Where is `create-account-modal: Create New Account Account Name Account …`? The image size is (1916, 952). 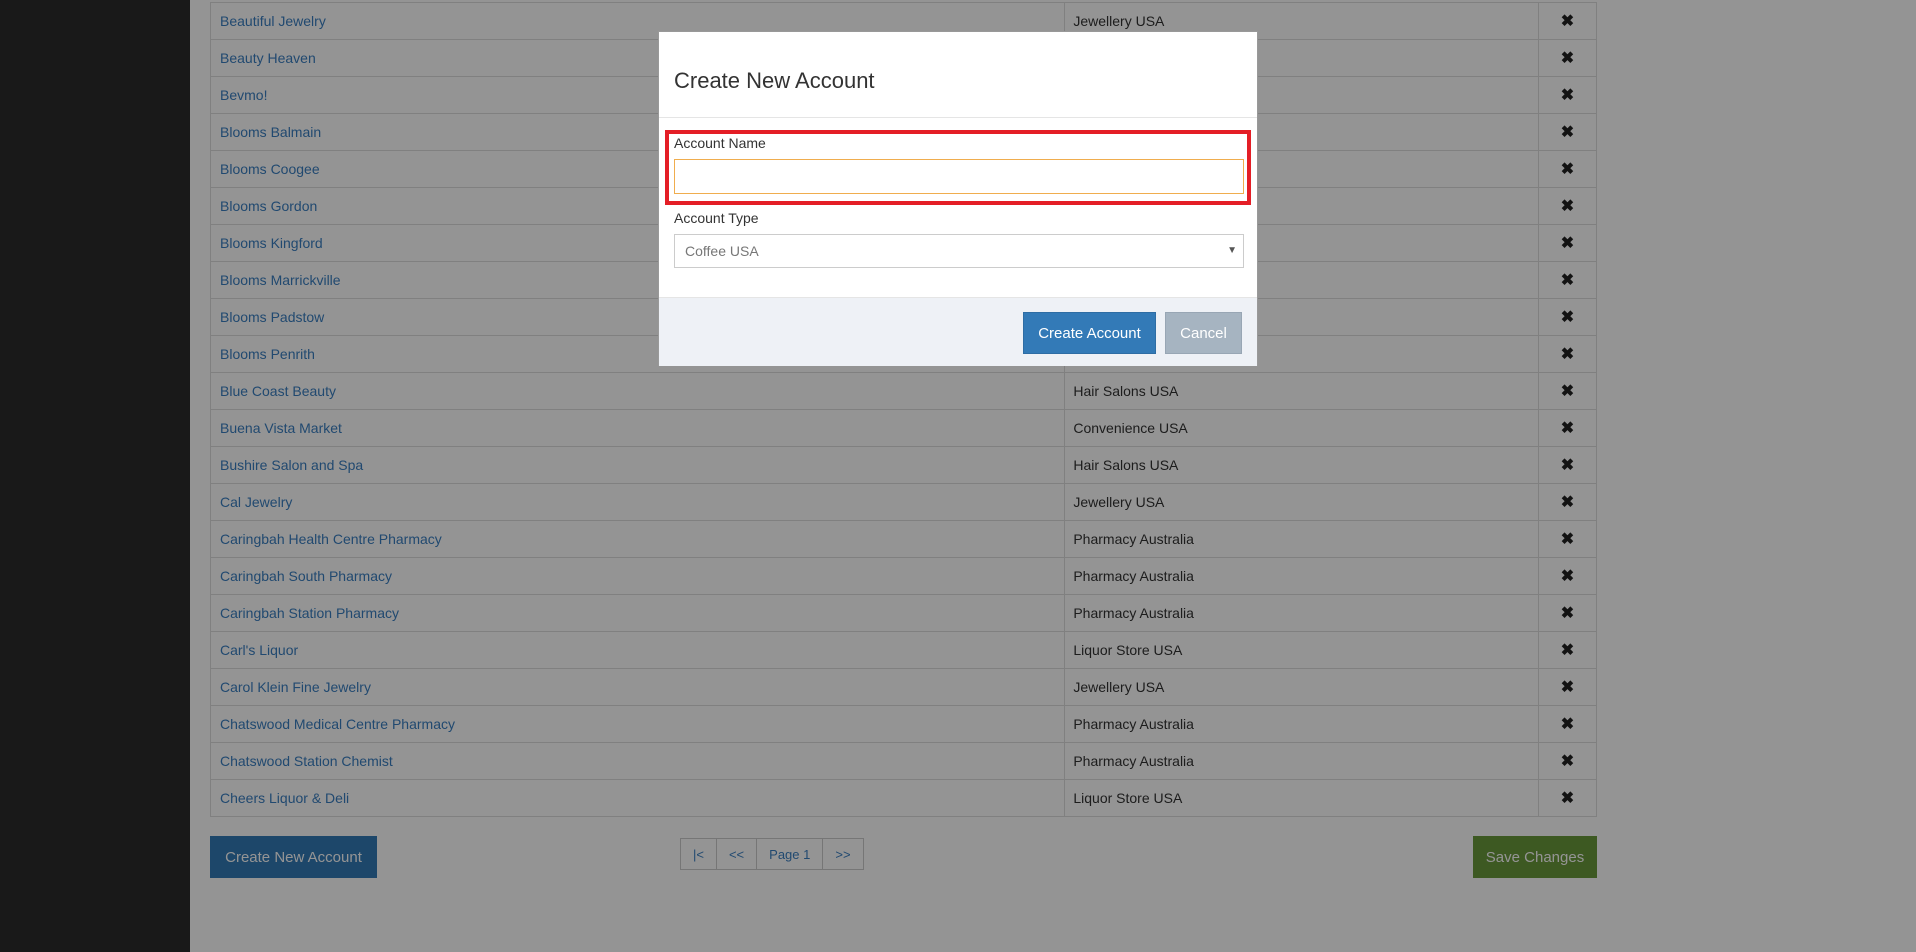 create-account-modal: Create New Account Account Name Account … is located at coordinates (958, 198).